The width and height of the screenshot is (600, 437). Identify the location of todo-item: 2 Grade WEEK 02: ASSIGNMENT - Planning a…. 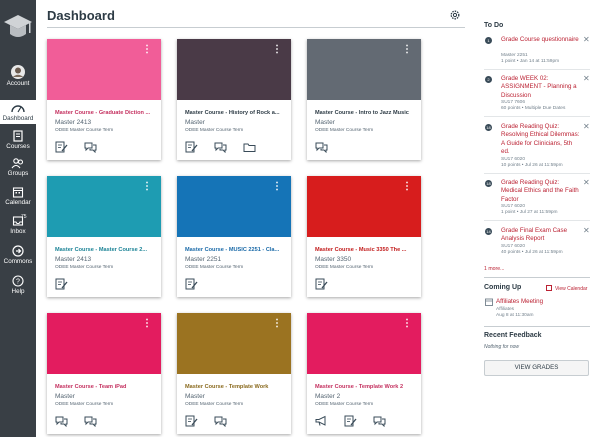
(537, 95).